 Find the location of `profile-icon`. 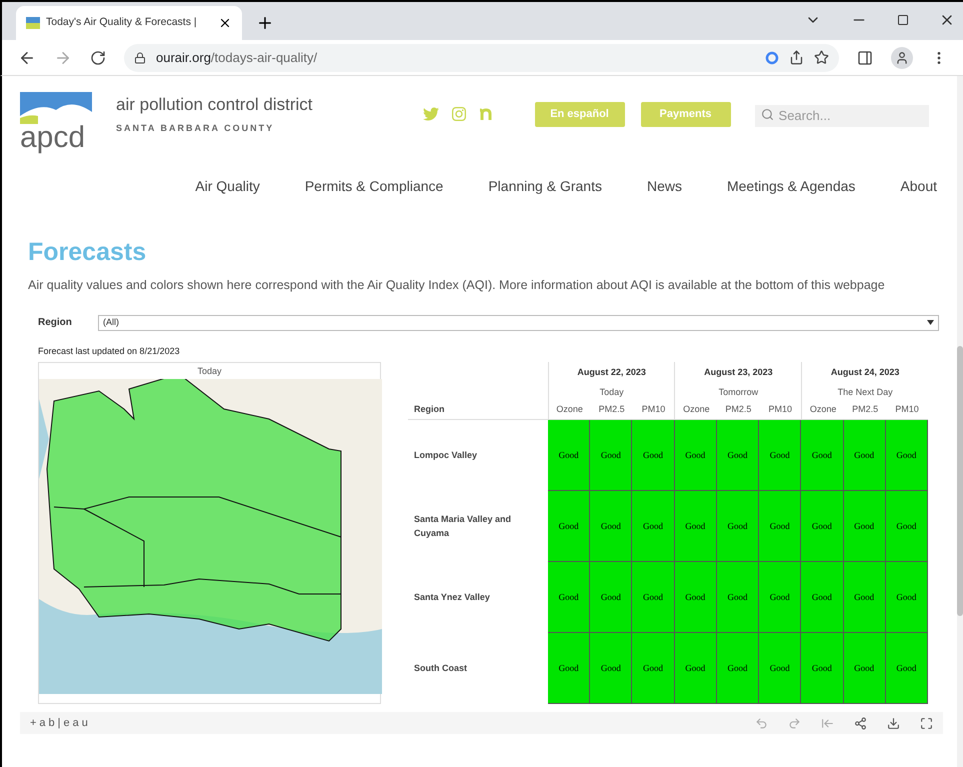

profile-icon is located at coordinates (902, 57).